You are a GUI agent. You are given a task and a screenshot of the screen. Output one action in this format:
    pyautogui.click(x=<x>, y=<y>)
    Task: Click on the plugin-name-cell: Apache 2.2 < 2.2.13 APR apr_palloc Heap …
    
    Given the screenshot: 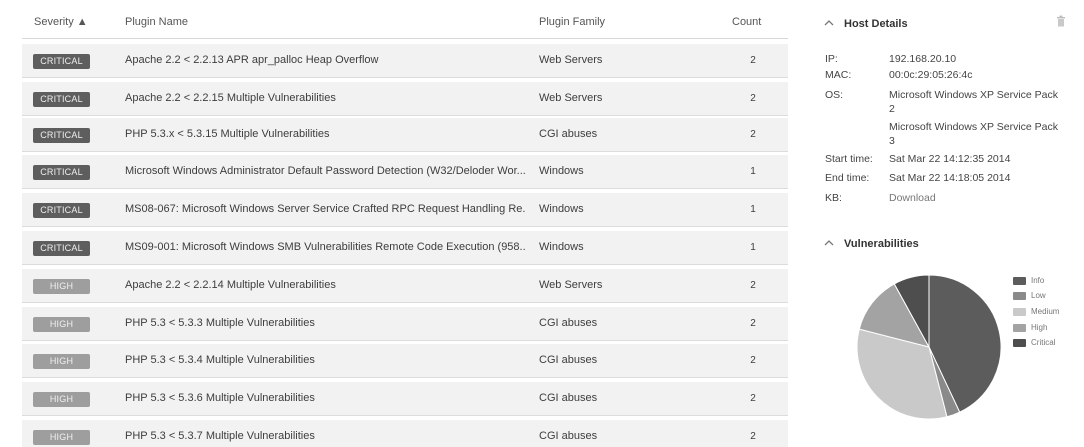 What is the action you would take?
    pyautogui.click(x=325, y=60)
    